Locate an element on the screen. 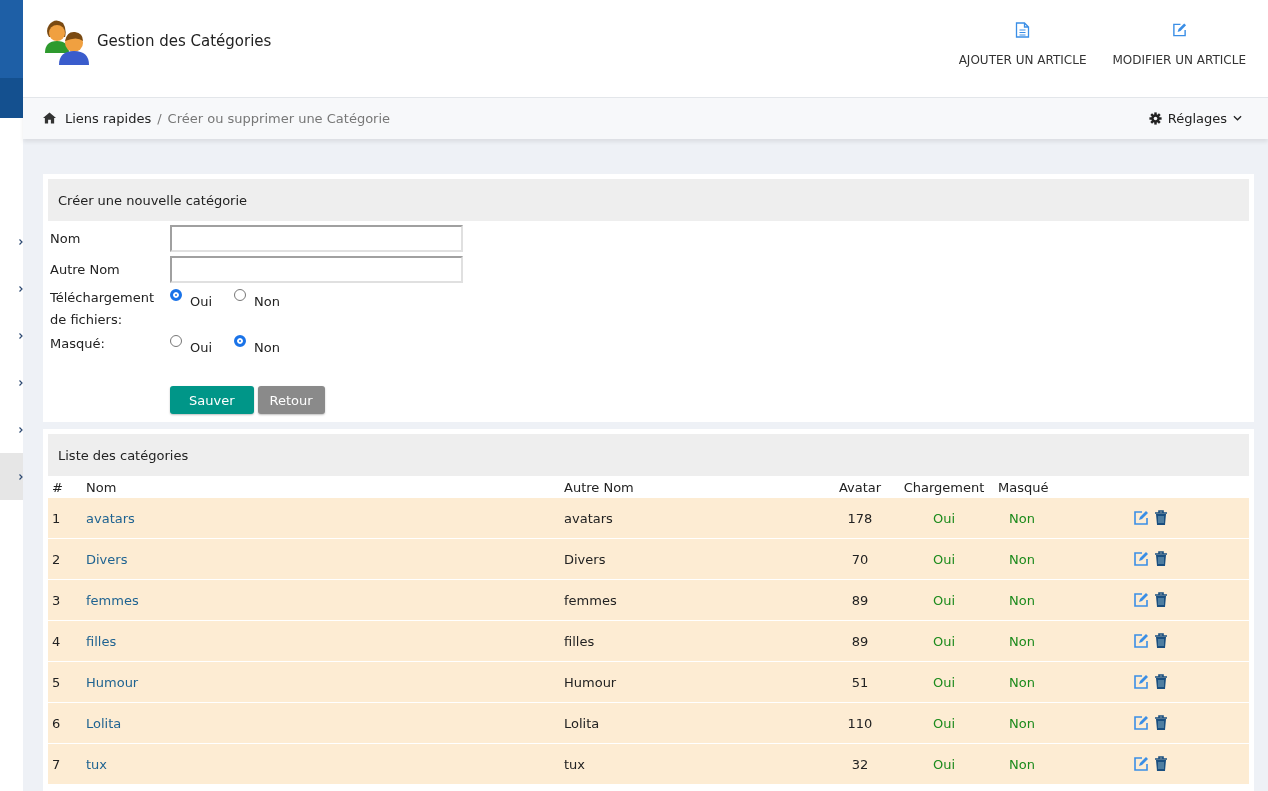 The width and height of the screenshot is (1268, 791). page-title: Gestion des Catégories is located at coordinates (184, 41).